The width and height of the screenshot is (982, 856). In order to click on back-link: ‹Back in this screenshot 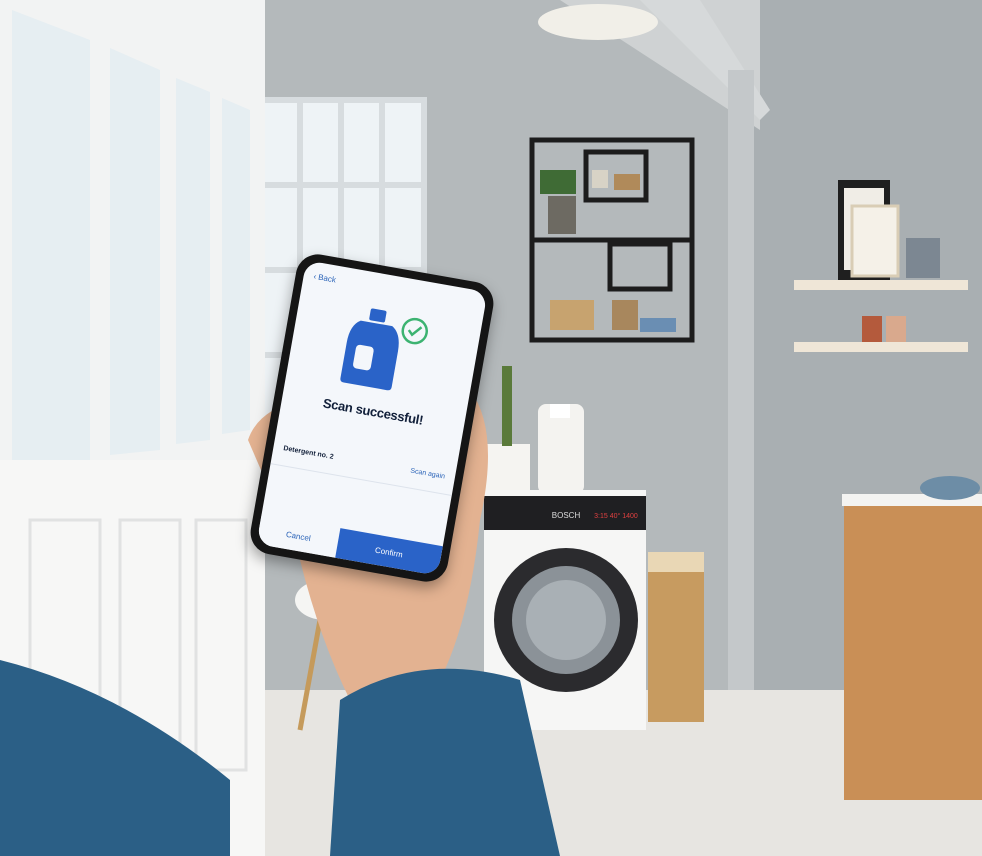, I will do `click(325, 278)`.